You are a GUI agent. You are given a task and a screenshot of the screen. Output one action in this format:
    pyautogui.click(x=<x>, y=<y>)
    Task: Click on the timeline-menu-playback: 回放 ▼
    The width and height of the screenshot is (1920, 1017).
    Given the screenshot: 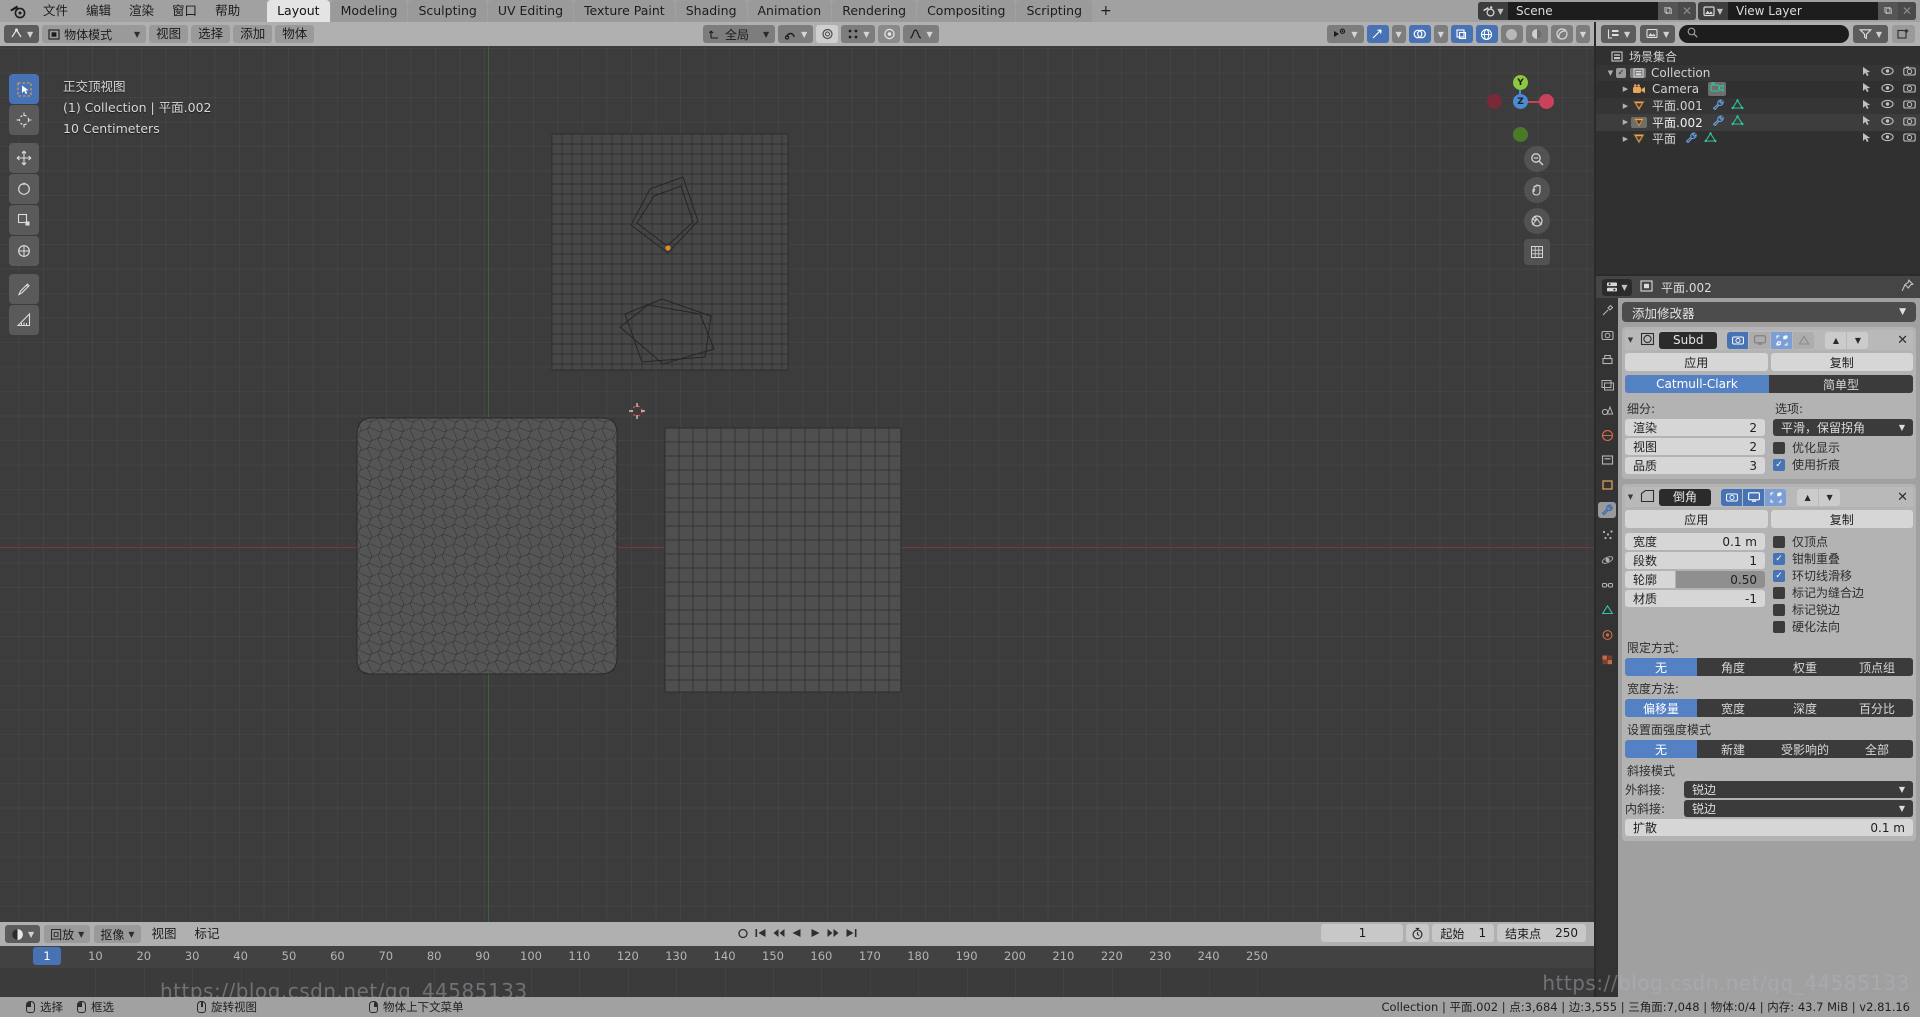 What is the action you would take?
    pyautogui.click(x=67, y=934)
    